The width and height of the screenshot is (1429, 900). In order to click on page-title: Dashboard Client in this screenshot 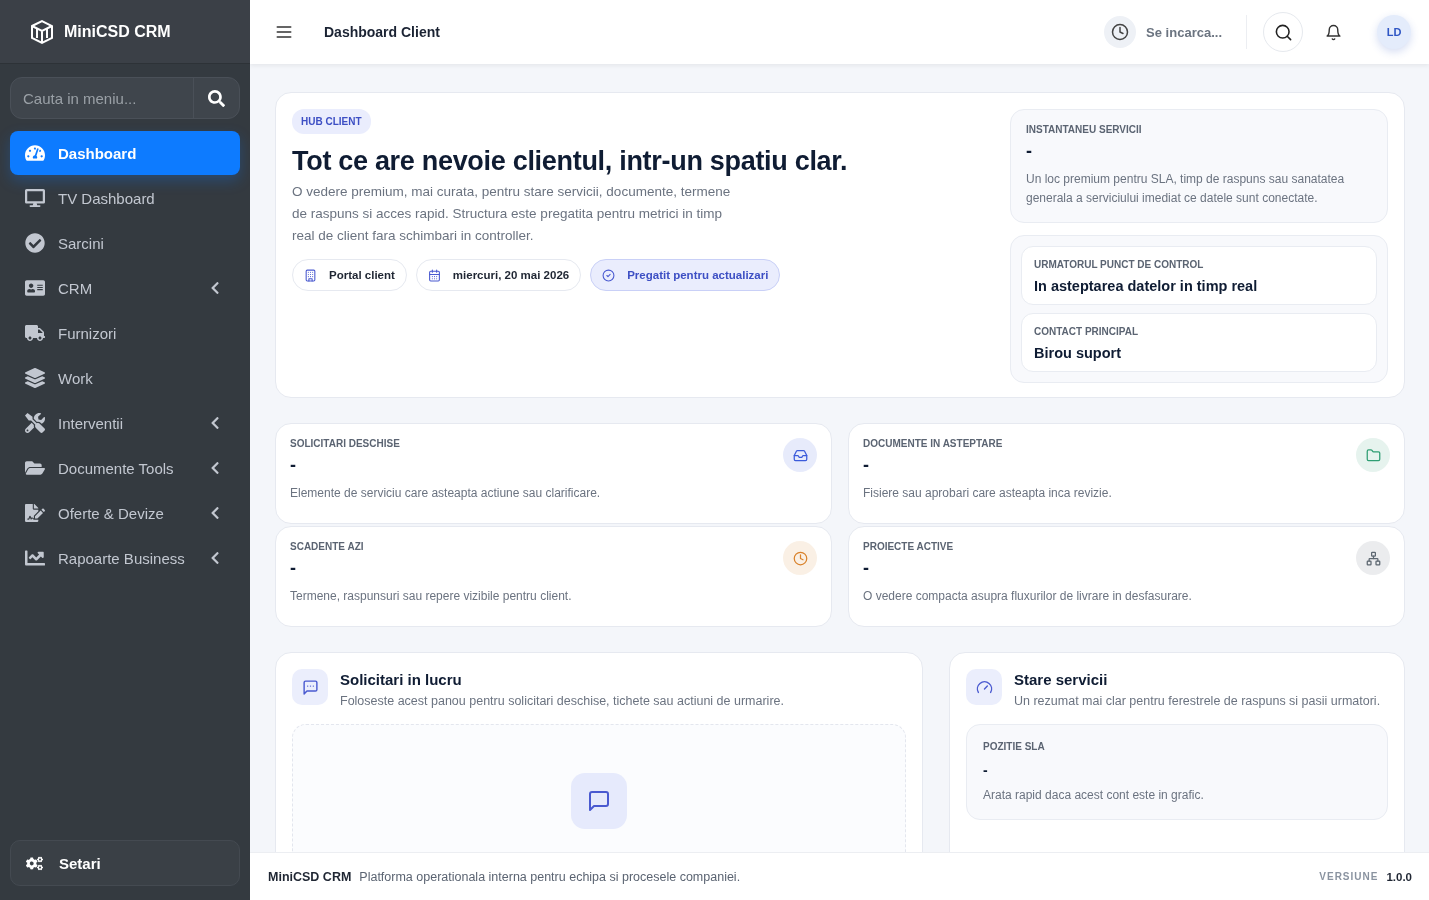, I will do `click(382, 32)`.